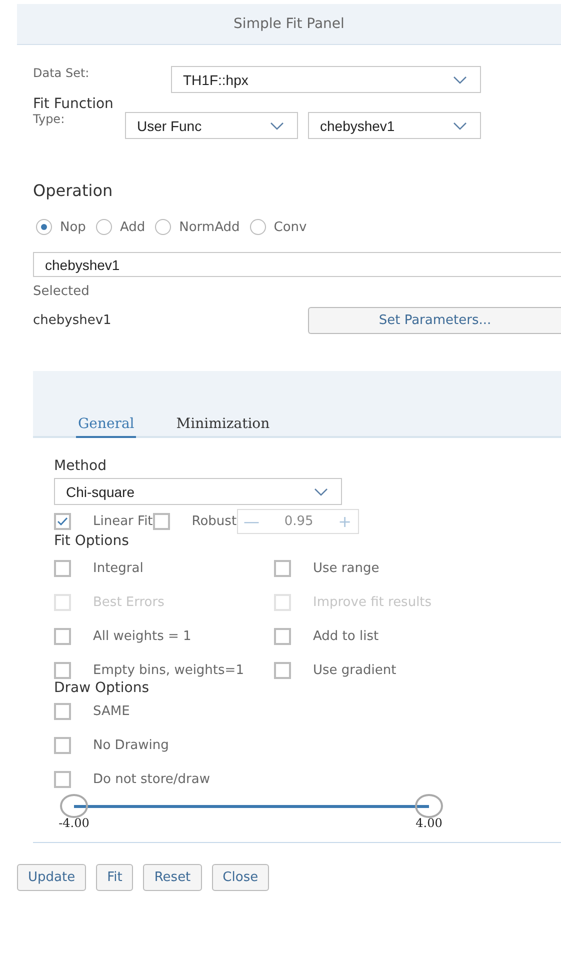 The image size is (561, 959). Describe the element at coordinates (214, 521) in the screenshot. I see `checkbox-label: Robust` at that location.